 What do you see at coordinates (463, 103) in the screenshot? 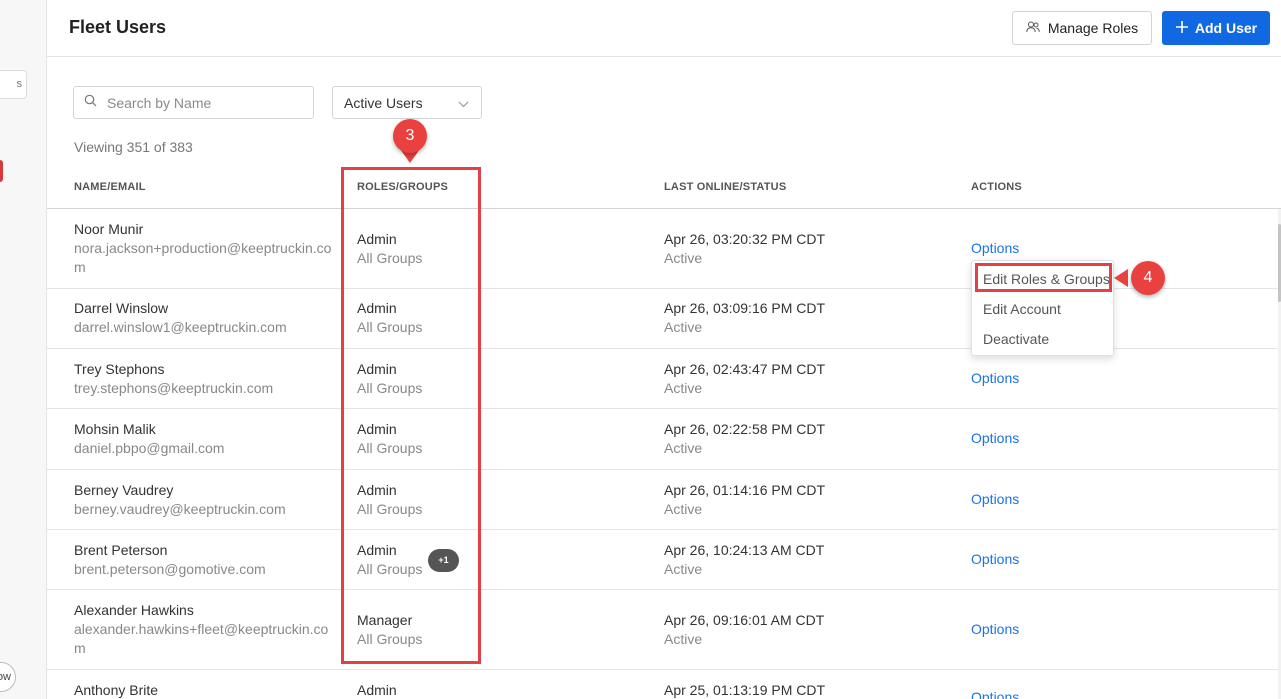
I see `chevron-down-icon` at bounding box center [463, 103].